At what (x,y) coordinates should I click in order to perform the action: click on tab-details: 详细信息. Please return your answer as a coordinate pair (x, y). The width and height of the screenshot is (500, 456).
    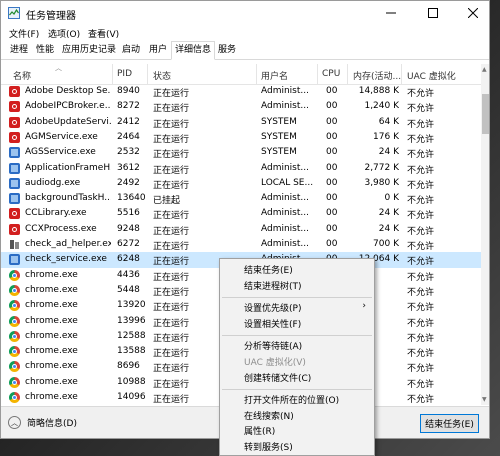
    Looking at the image, I should click on (193, 50).